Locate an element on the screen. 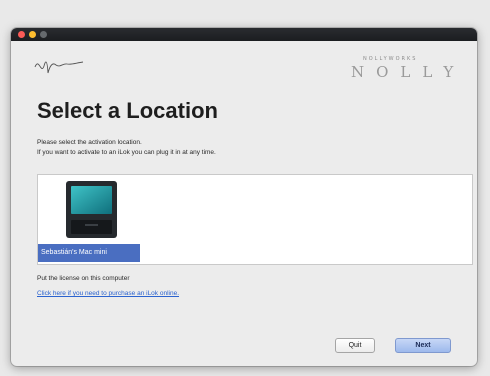 The width and height of the screenshot is (490, 376). location-item-computer: Sebastián's Mac mini is located at coordinates (90, 219).